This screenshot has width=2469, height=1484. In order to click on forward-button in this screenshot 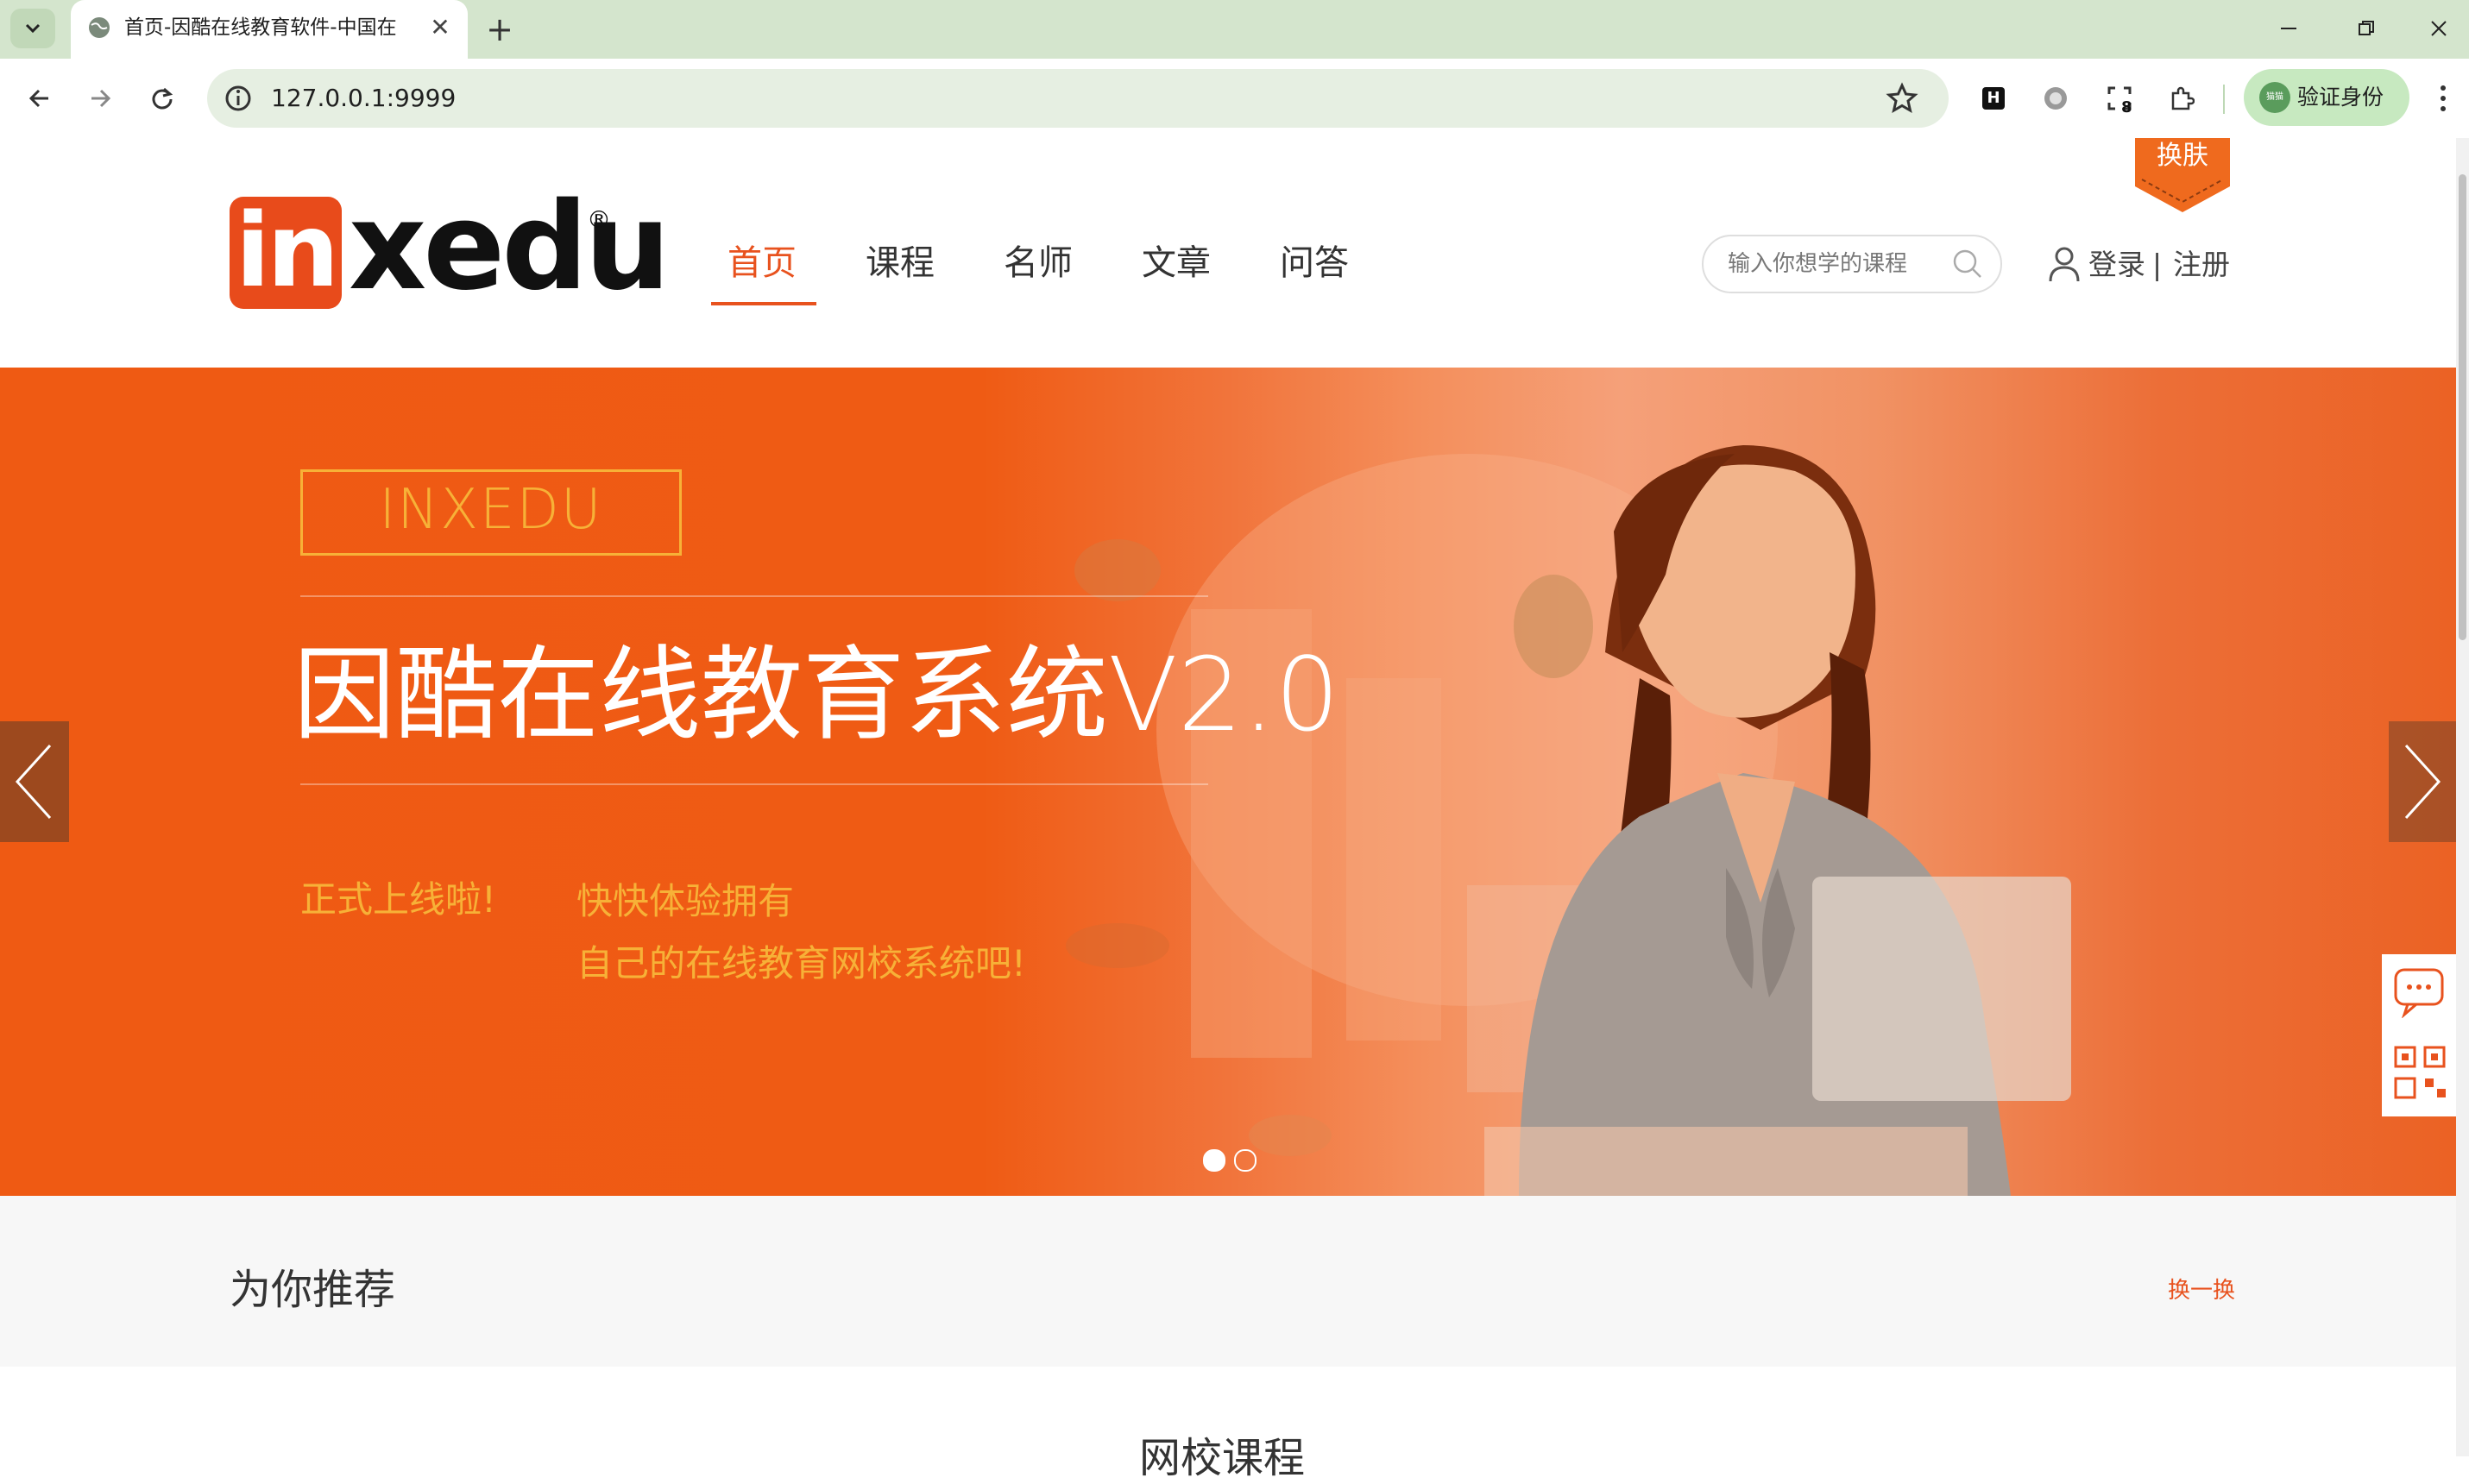, I will do `click(100, 98)`.